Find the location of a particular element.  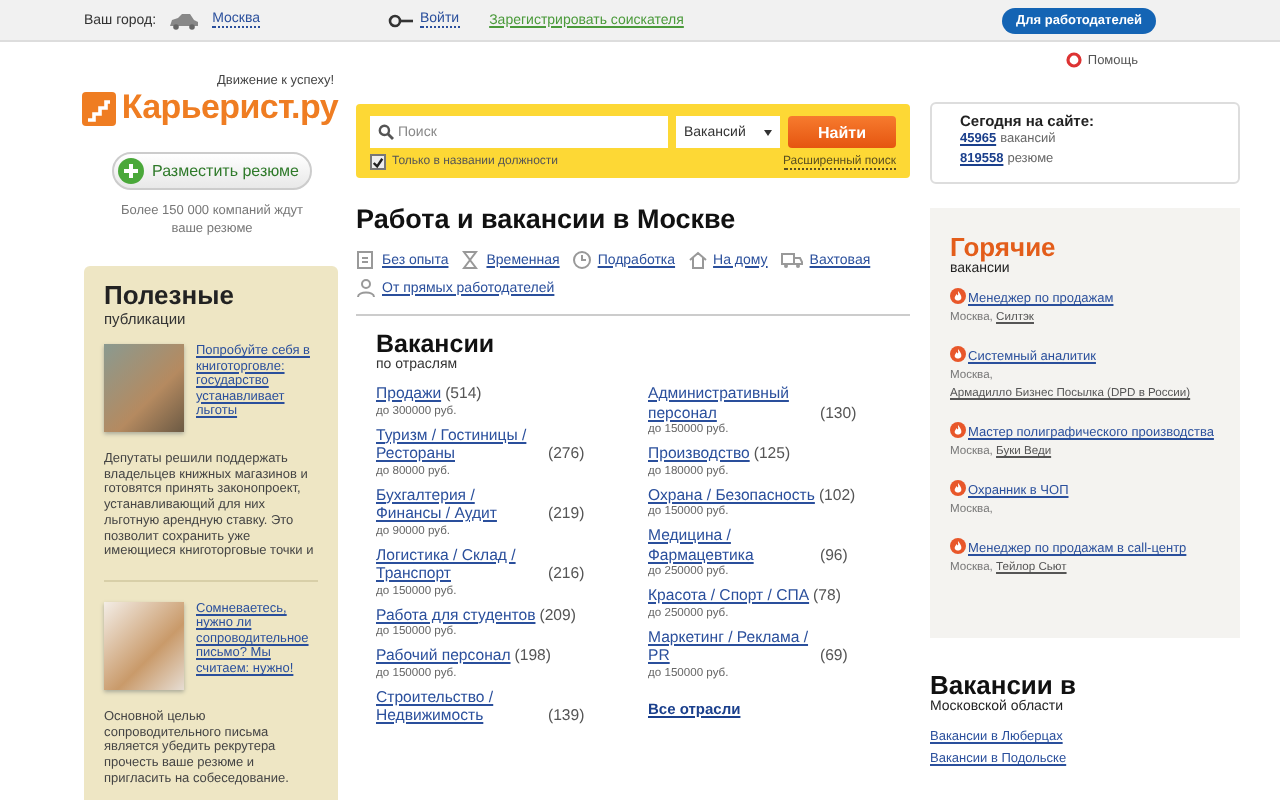

hot-title: Горячие is located at coordinates (1004, 247).